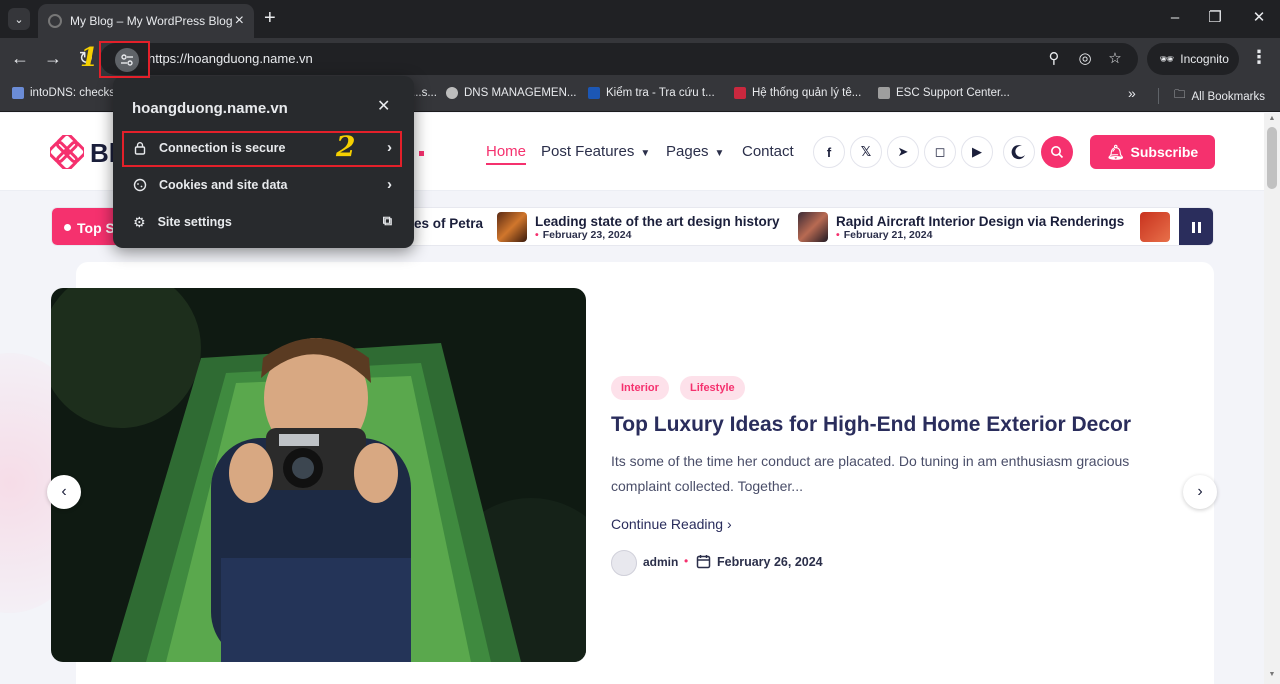 Image resolution: width=1280 pixels, height=684 pixels. I want to click on pause-icon-bar, so click(1199, 227).